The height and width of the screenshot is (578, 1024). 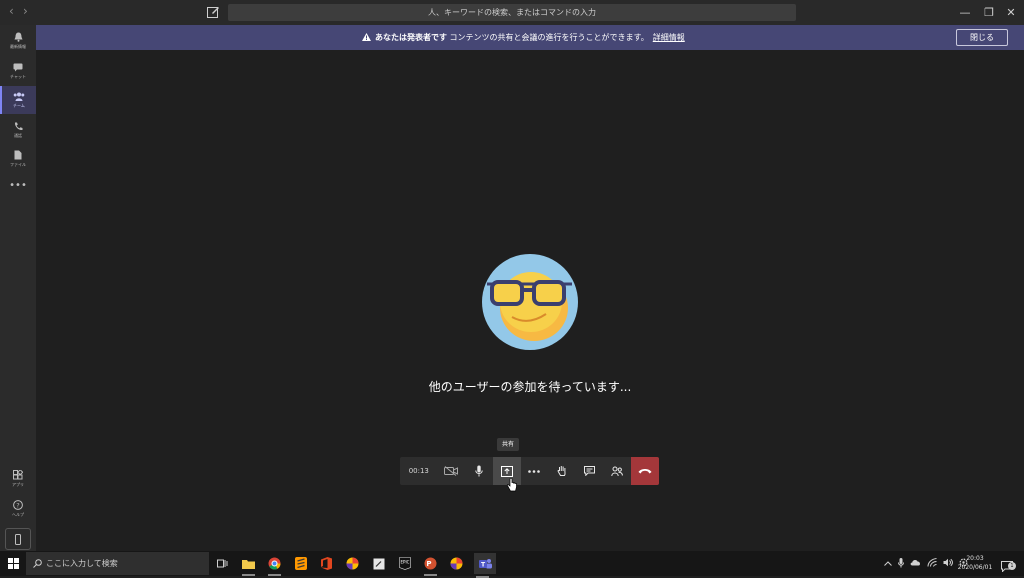 I want to click on taskbar-app-powerpoint: P, so click(x=430, y=565).